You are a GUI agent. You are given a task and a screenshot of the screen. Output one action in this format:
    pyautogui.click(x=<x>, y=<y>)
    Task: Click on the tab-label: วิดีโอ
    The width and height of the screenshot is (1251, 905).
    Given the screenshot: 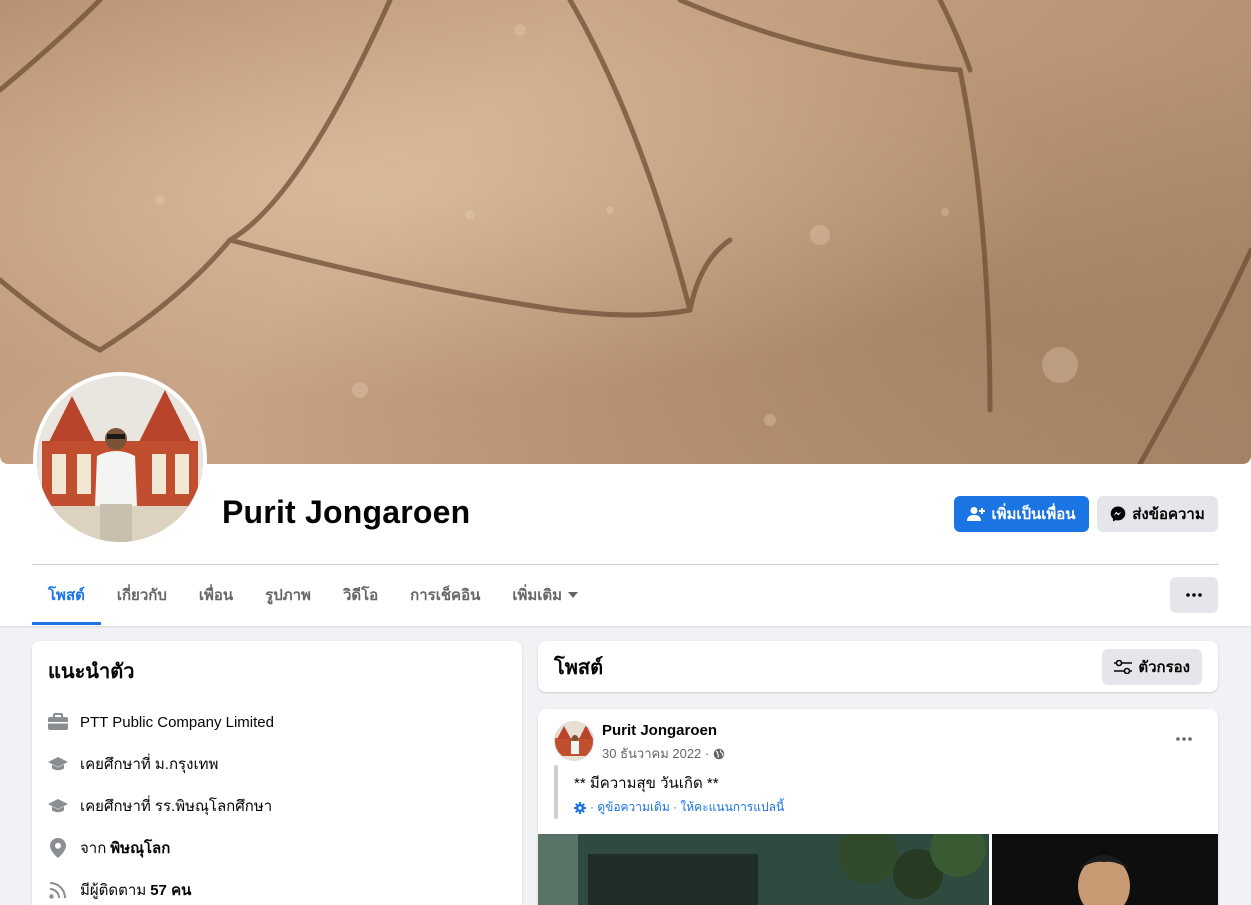 What is the action you would take?
    pyautogui.click(x=360, y=595)
    